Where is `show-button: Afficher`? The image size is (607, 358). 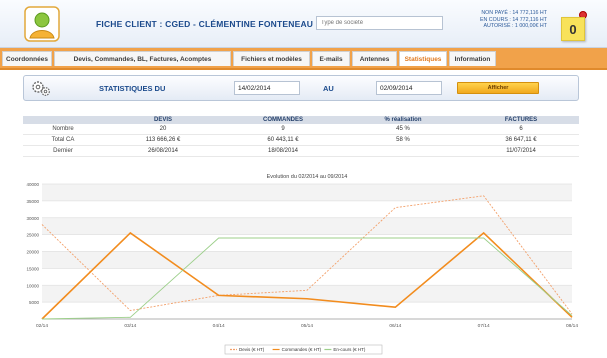 show-button: Afficher is located at coordinates (498, 88).